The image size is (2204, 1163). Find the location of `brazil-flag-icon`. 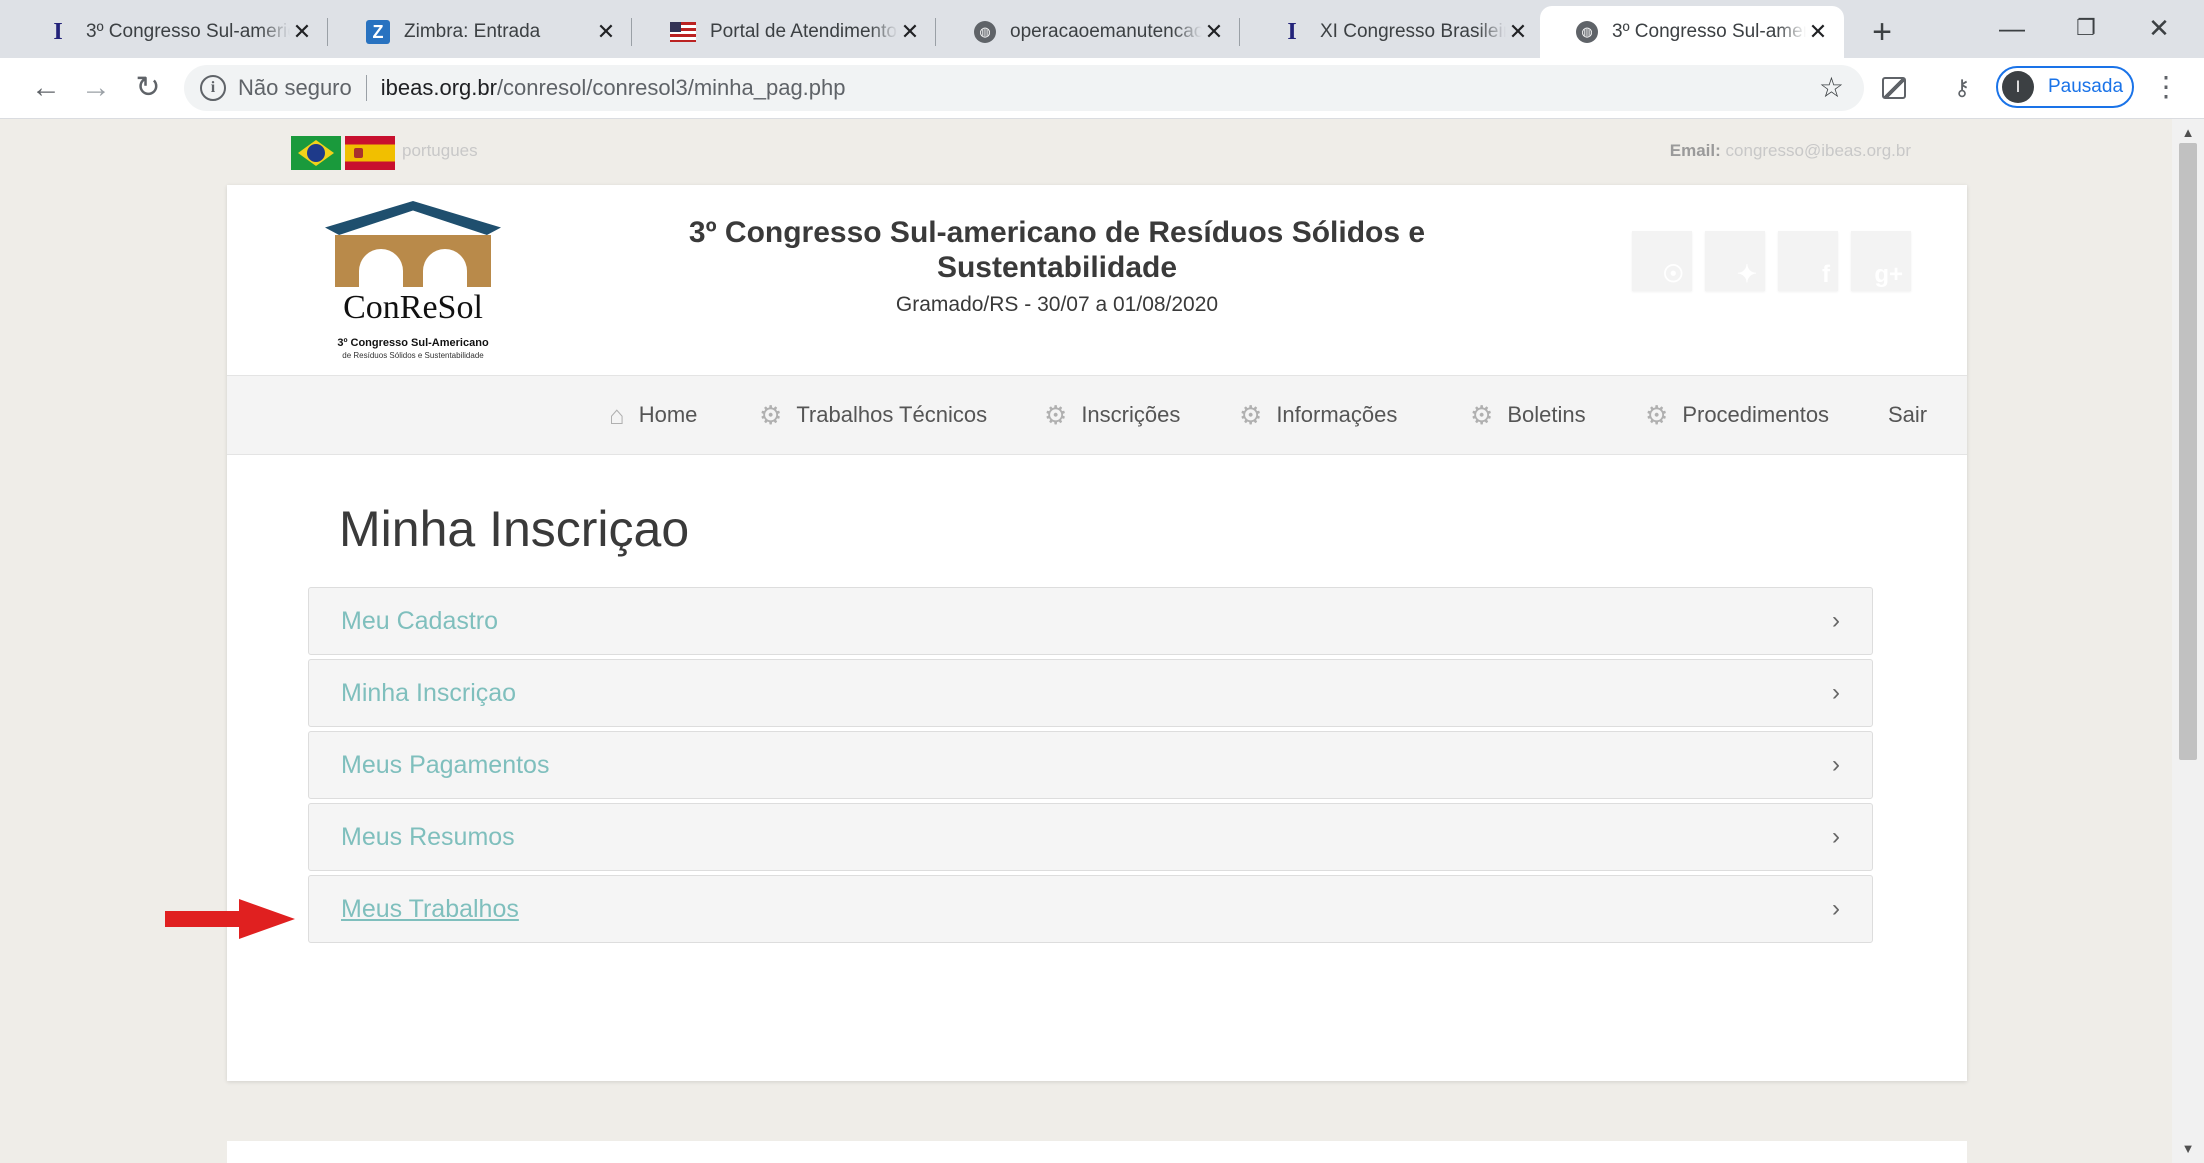

brazil-flag-icon is located at coordinates (316, 153).